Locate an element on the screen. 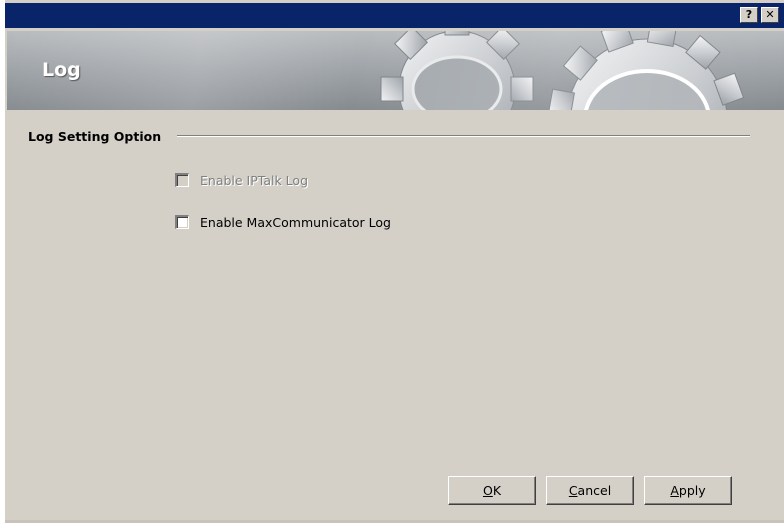  cancel-button: Cancel is located at coordinates (590, 490).